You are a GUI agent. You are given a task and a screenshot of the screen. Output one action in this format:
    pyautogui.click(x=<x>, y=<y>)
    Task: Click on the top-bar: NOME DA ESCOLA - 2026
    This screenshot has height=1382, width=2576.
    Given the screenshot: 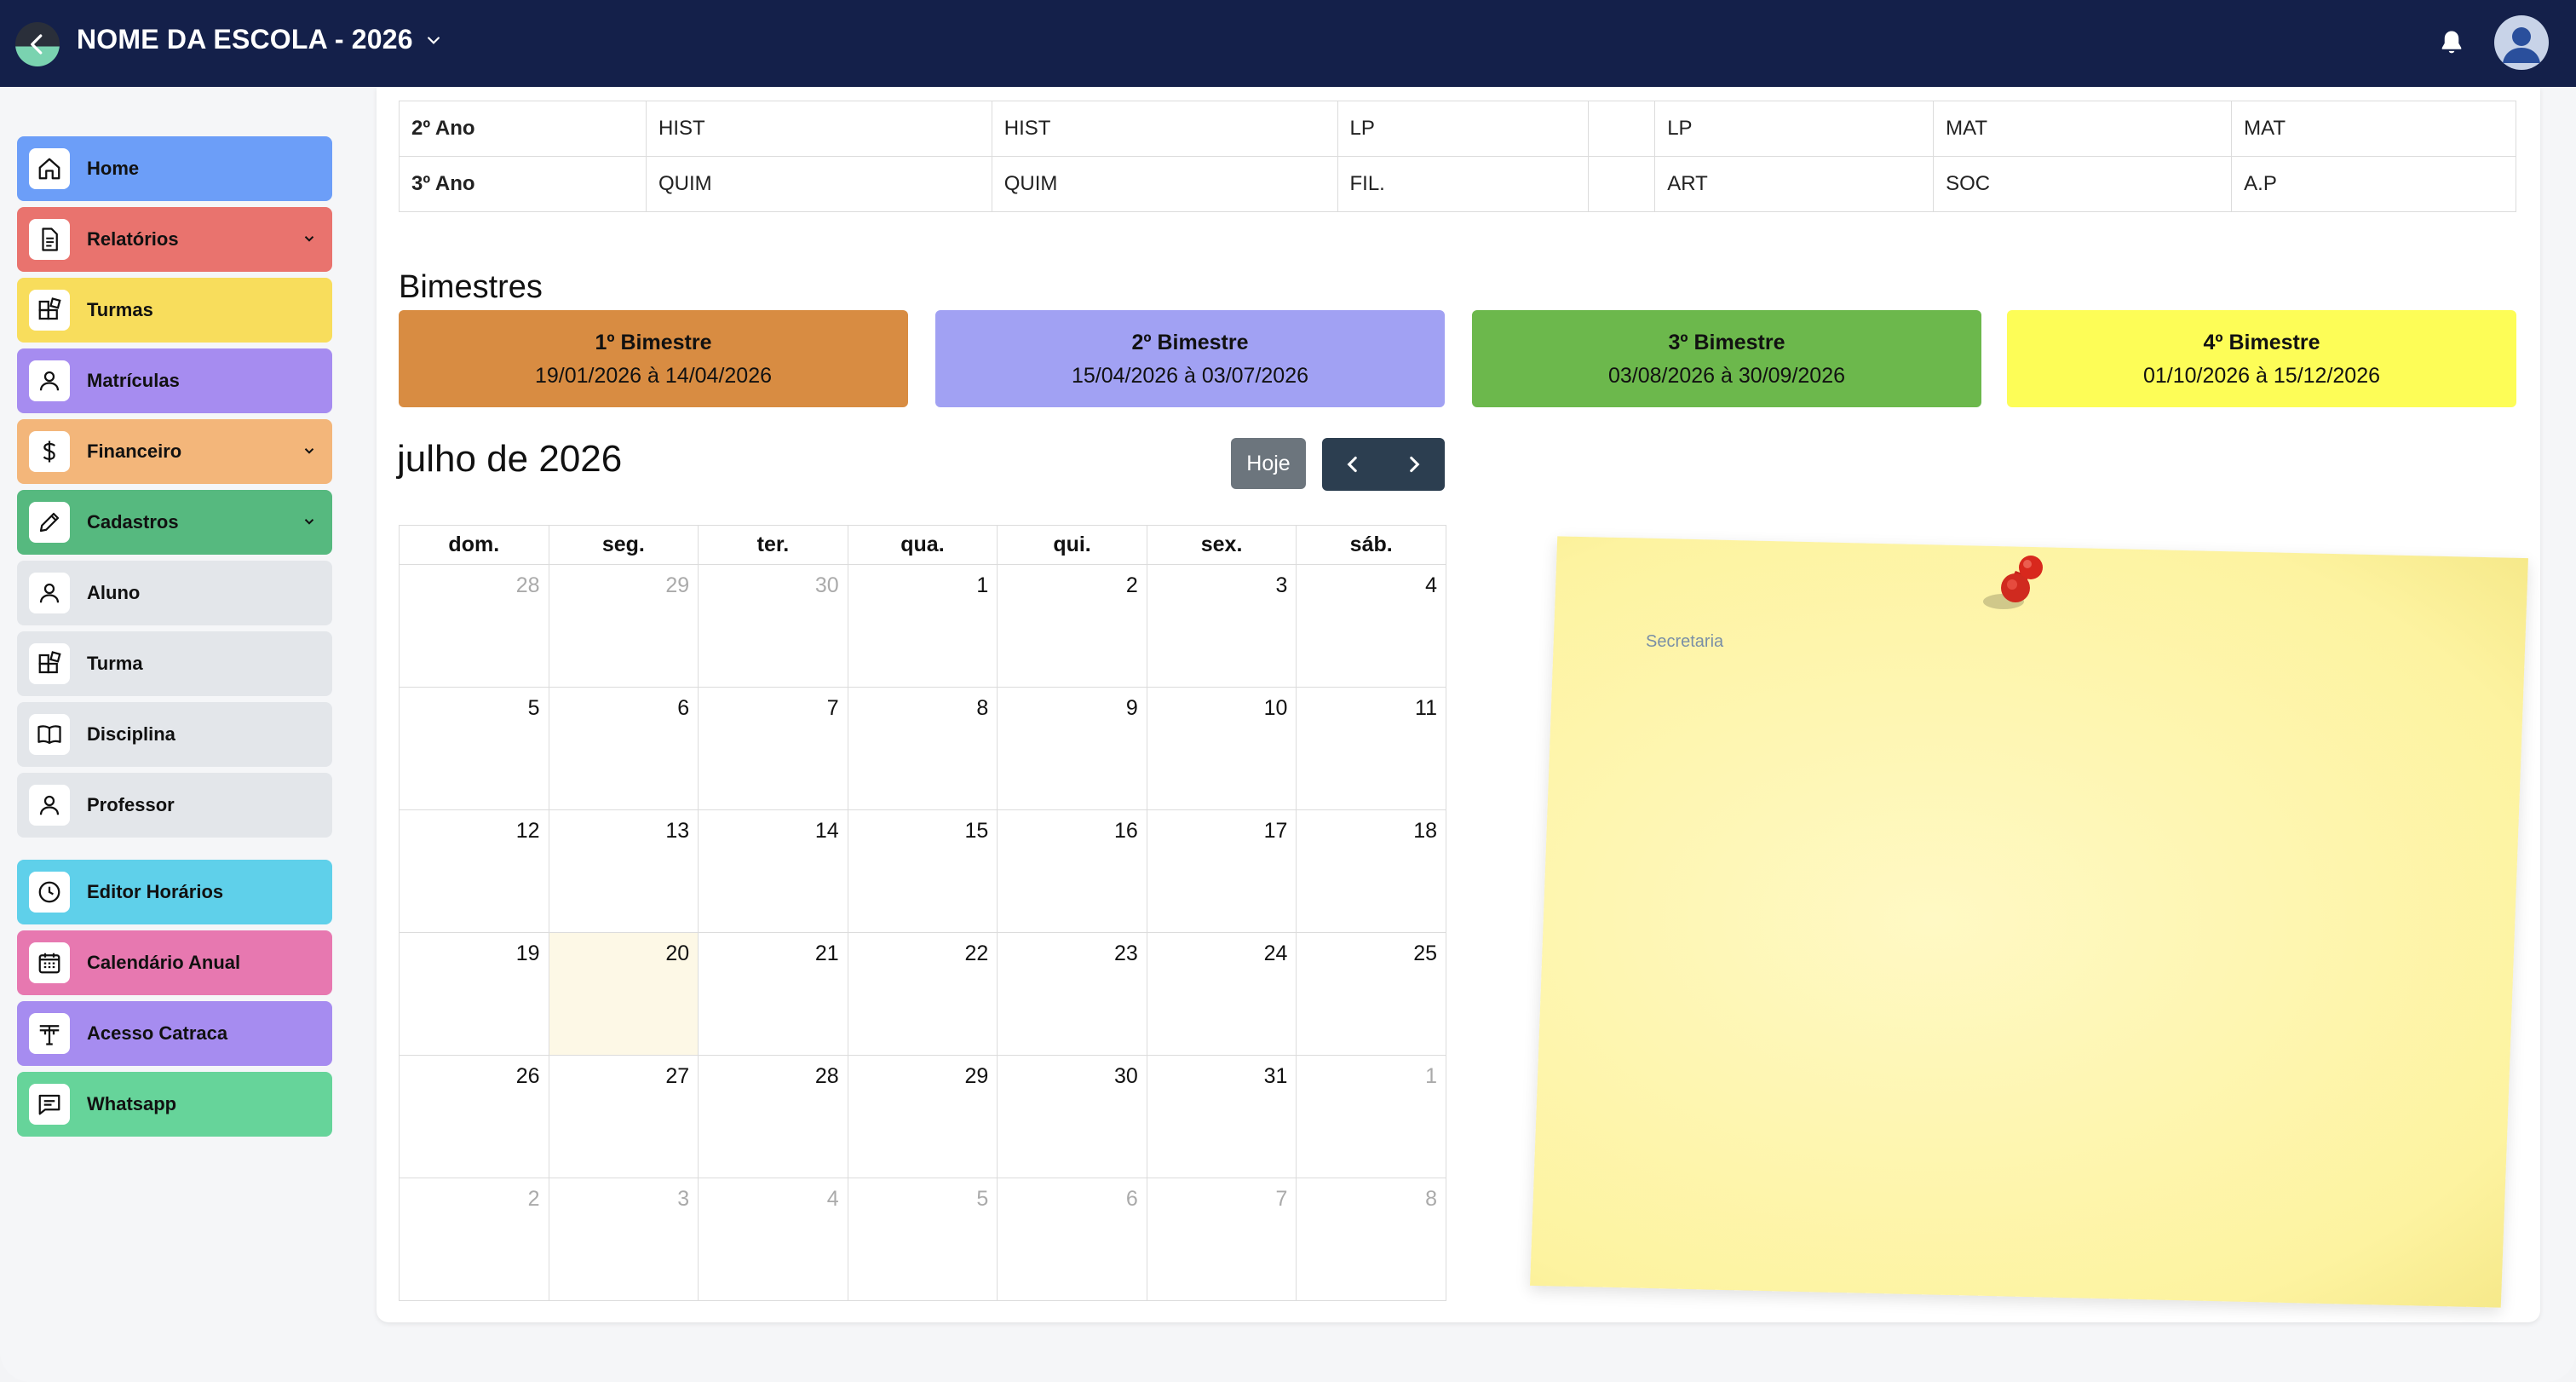 What is the action you would take?
    pyautogui.click(x=1288, y=43)
    